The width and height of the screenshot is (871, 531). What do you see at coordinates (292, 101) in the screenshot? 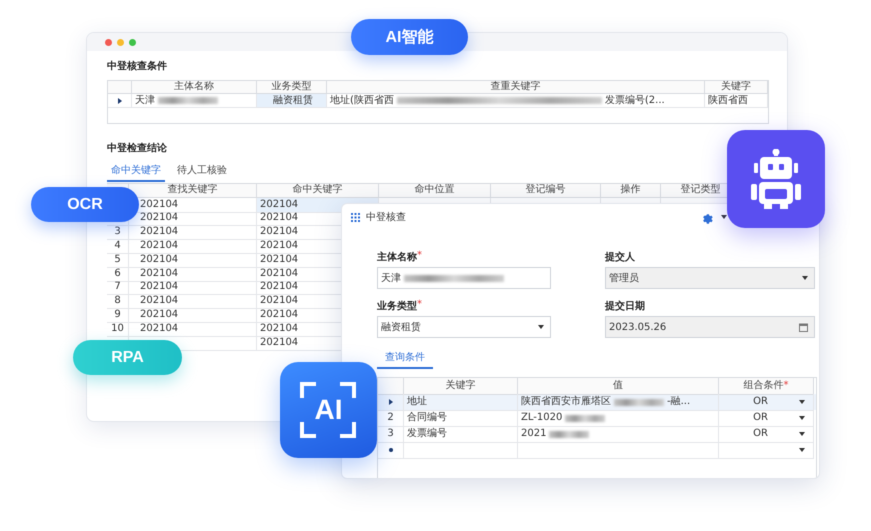
I see `table-cell: 融资租赁` at bounding box center [292, 101].